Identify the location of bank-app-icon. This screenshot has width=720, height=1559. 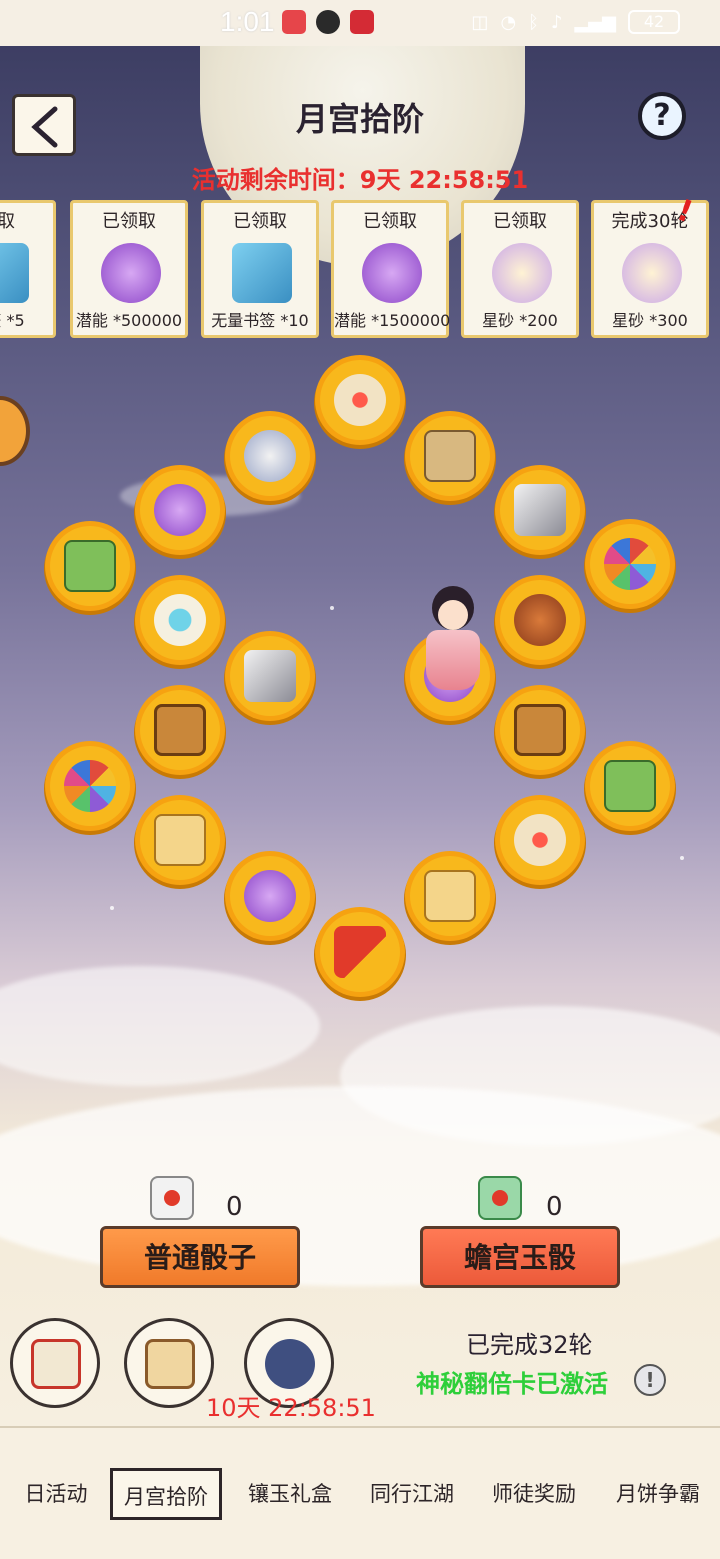
(362, 22).